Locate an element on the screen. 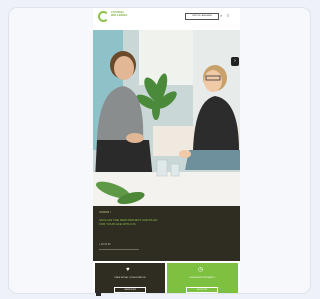 Image resolution: width=320 pixels, height=299 pixels. clock-icon: ◷ is located at coordinates (201, 270).